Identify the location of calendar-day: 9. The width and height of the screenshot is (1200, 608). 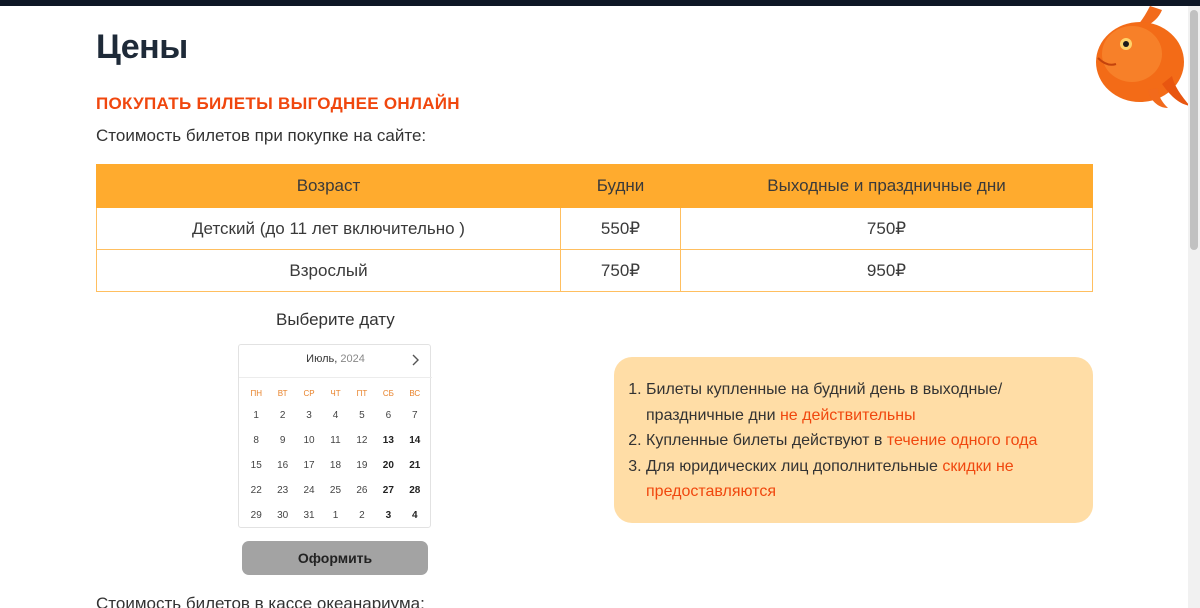
(282, 440).